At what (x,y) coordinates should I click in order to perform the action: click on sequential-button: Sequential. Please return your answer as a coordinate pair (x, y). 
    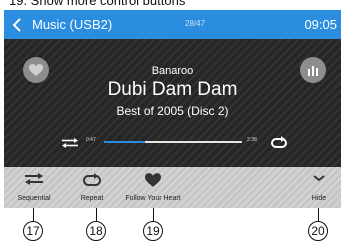
    Looking at the image, I should click on (34, 187).